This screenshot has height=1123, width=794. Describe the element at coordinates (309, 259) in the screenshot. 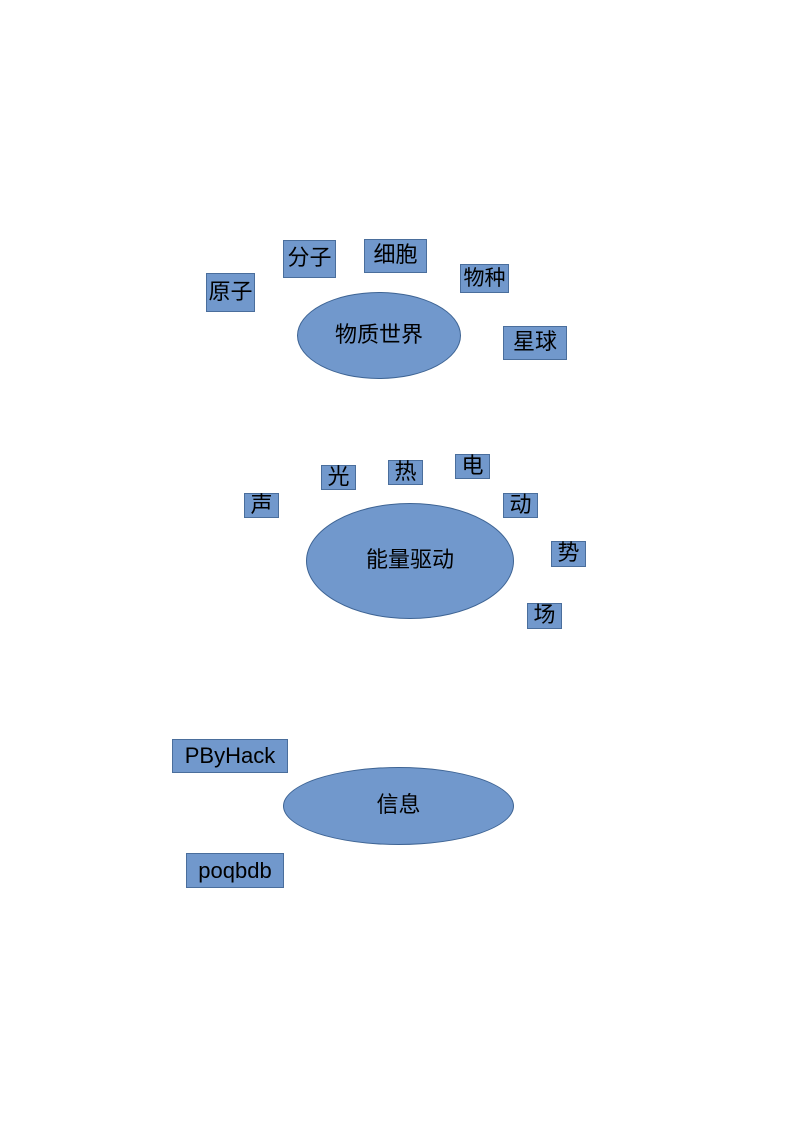

I see `molecule-label: 分子` at that location.